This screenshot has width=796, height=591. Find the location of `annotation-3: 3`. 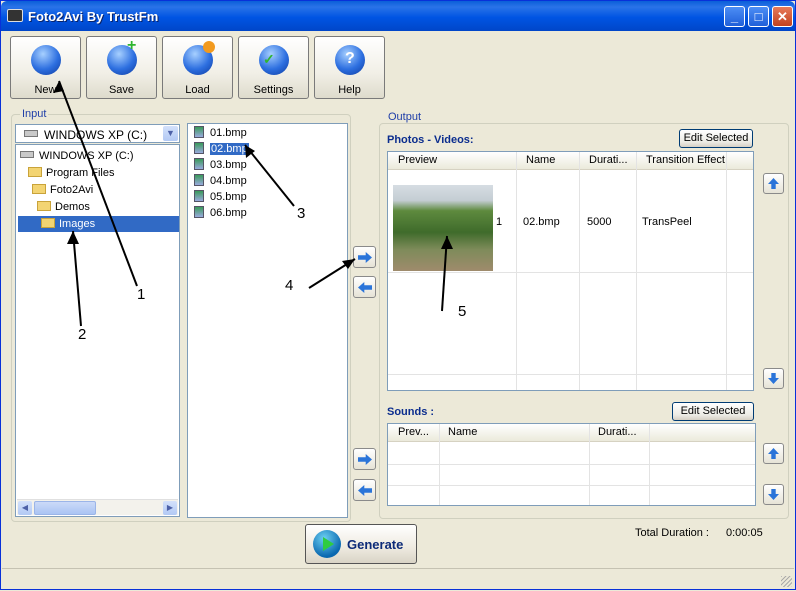

annotation-3: 3 is located at coordinates (301, 213).